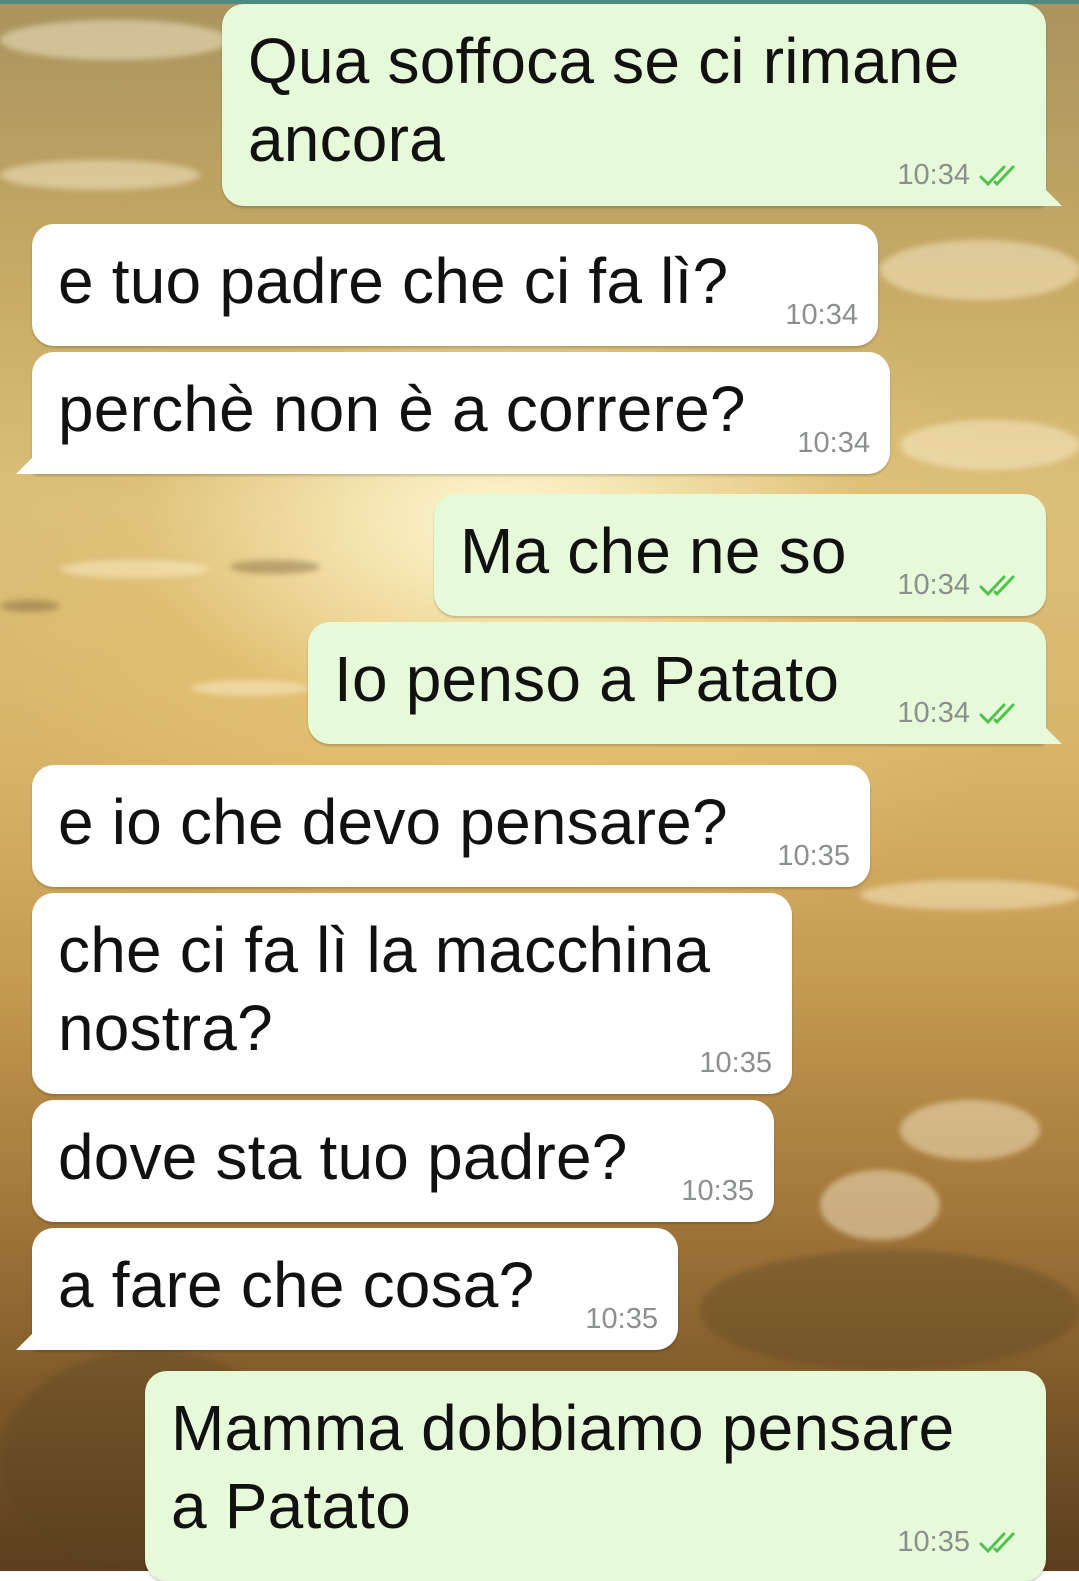 This screenshot has height=1581, width=1079. Describe the element at coordinates (563, 1467) in the screenshot. I see `message-text: Mamma dobbiamo pensare a Patato` at that location.